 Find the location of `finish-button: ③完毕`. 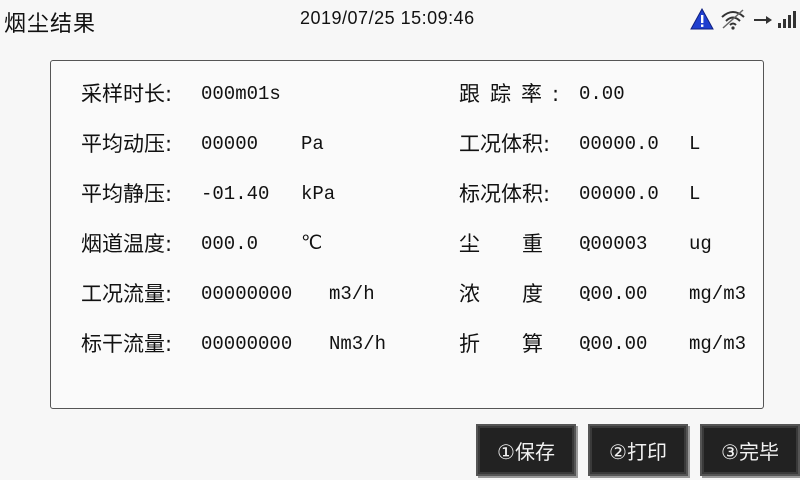

finish-button: ③完毕 is located at coordinates (750, 450).